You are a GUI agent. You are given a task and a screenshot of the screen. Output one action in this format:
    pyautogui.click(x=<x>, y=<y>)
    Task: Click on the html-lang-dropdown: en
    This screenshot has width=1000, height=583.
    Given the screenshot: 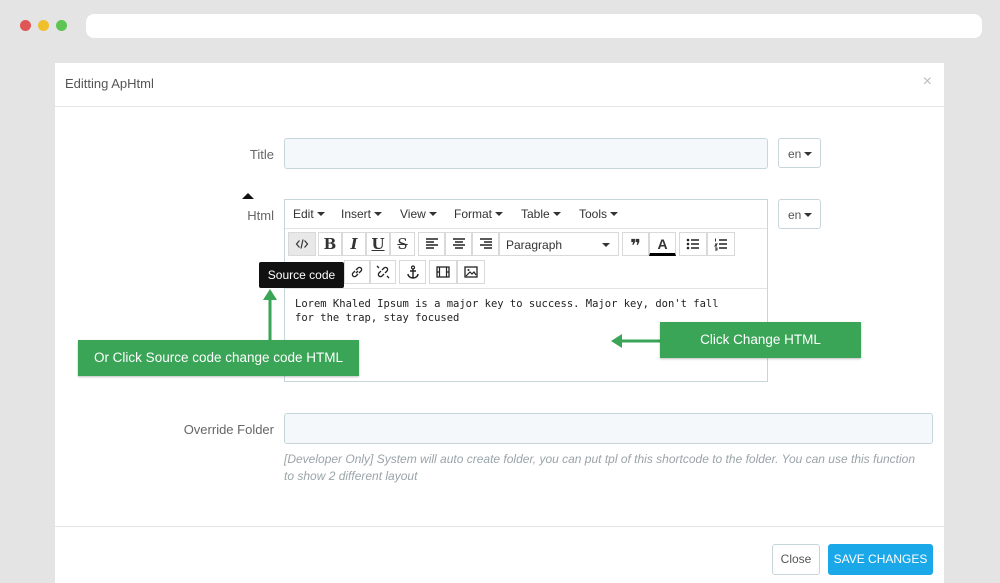 What is the action you would take?
    pyautogui.click(x=799, y=214)
    